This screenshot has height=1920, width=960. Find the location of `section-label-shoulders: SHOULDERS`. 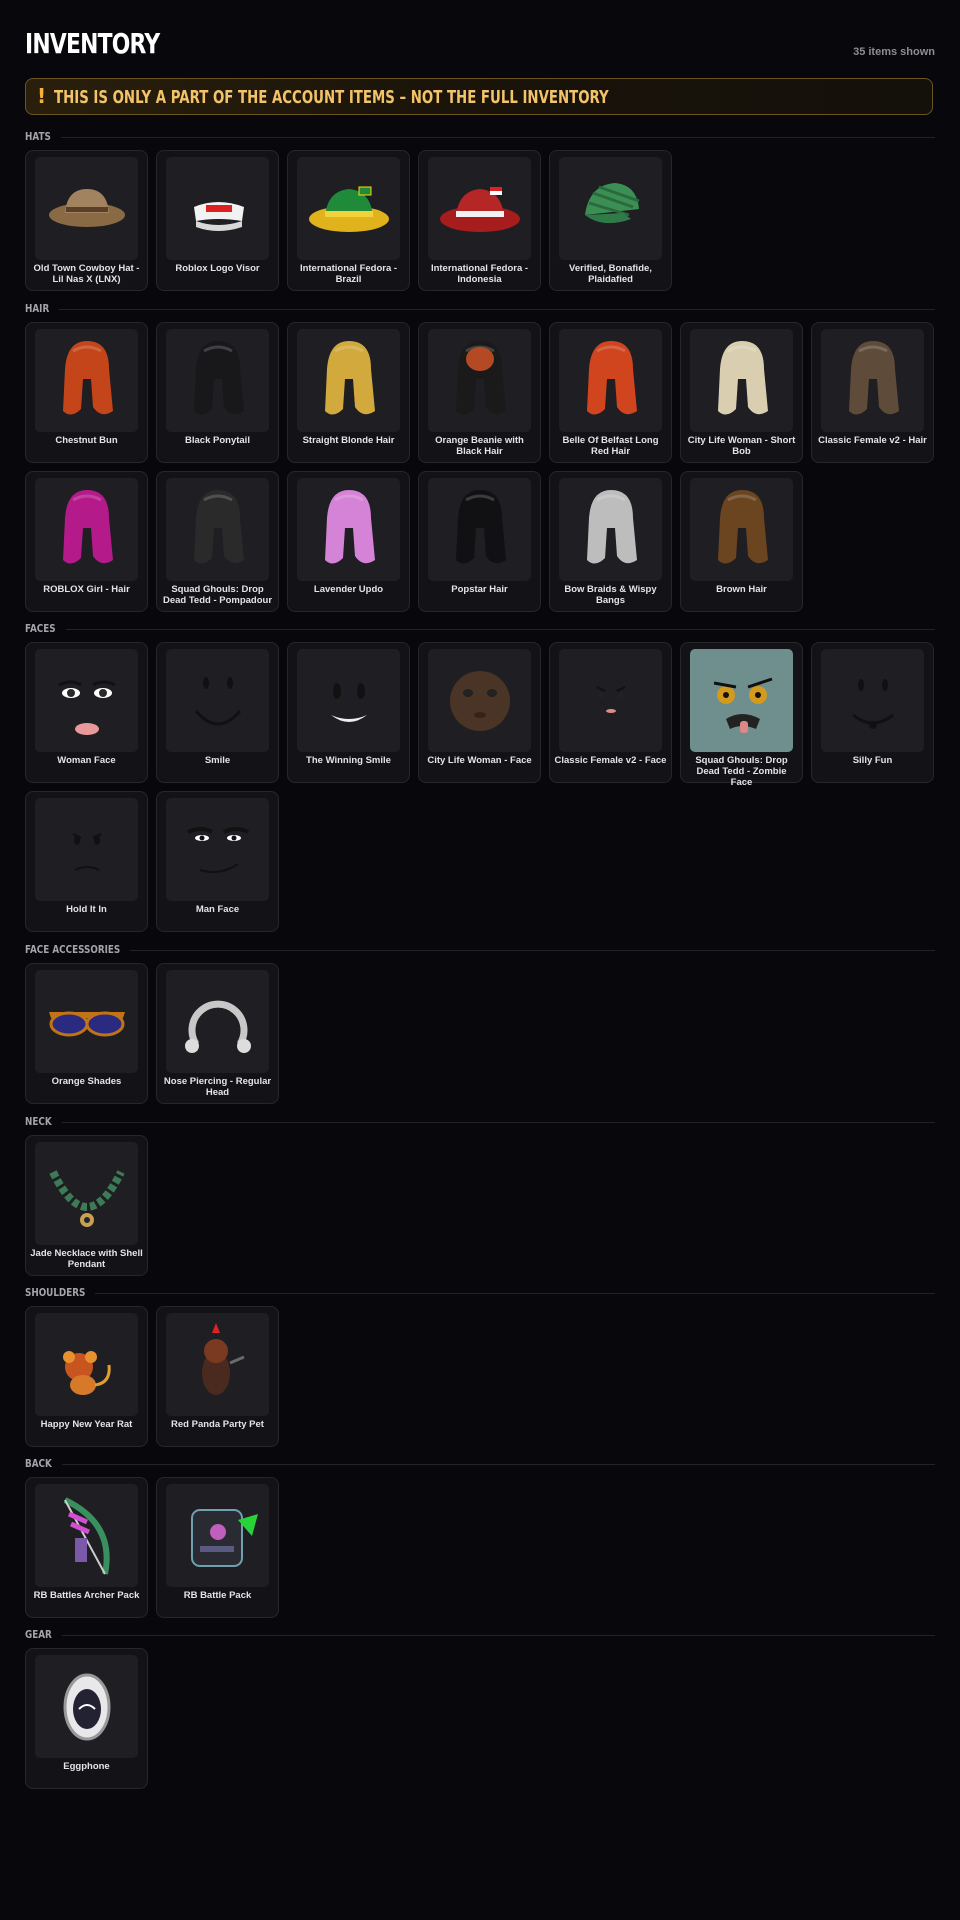

section-label-shoulders: SHOULDERS is located at coordinates (55, 1292).